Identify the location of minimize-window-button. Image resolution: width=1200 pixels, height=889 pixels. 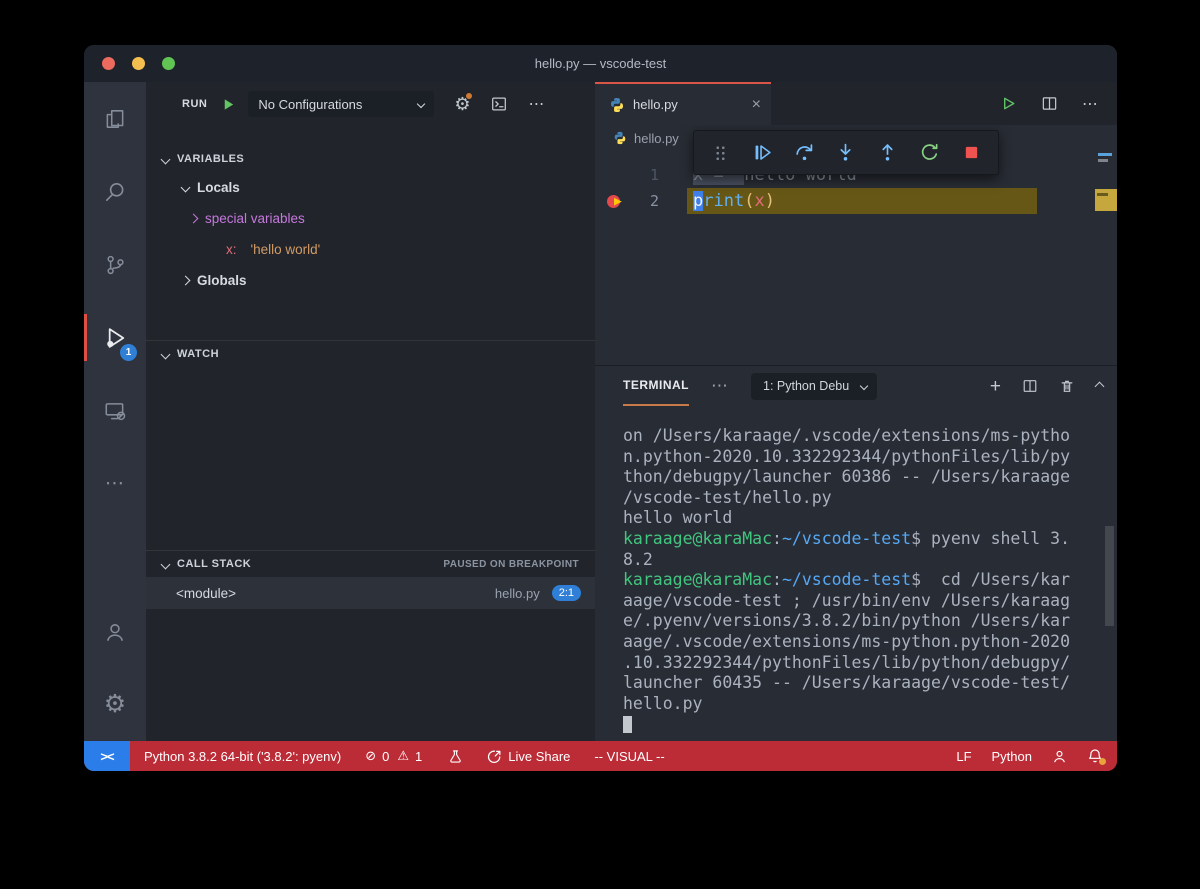
(138, 63).